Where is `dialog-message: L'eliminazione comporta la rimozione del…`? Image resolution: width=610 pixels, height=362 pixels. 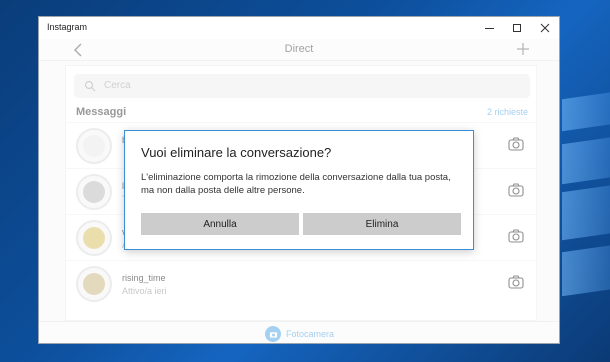 dialog-message: L'eliminazione comporta la rimozione del… is located at coordinates (296, 184).